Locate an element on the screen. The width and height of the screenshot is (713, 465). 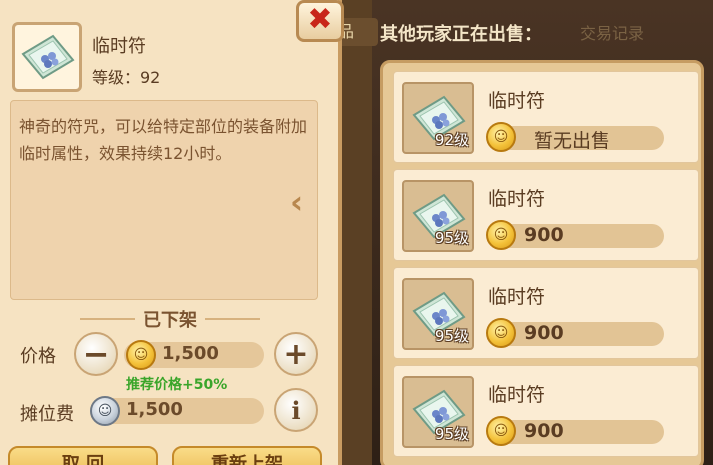
trade-history-tab: 交易记录 is located at coordinates (612, 32).